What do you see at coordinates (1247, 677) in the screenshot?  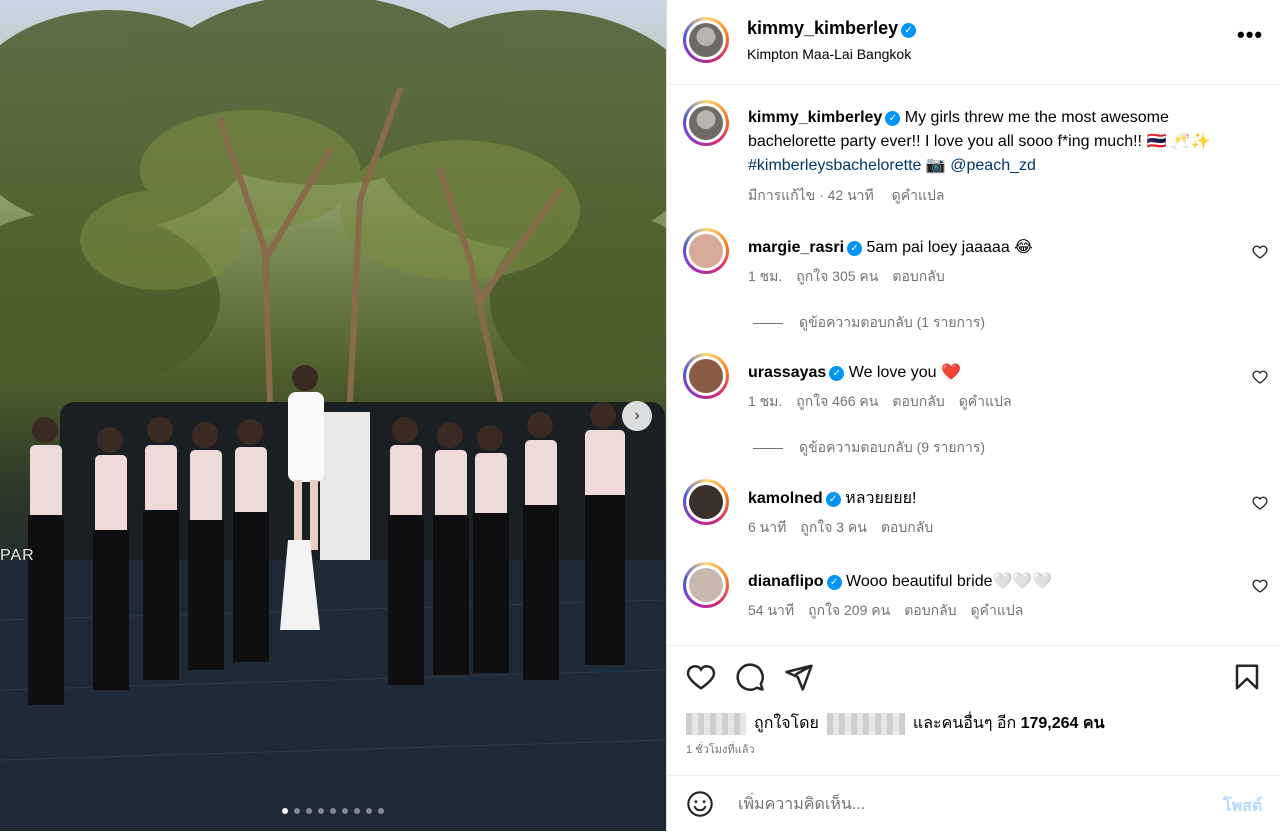 I see `bookmark-icon` at bounding box center [1247, 677].